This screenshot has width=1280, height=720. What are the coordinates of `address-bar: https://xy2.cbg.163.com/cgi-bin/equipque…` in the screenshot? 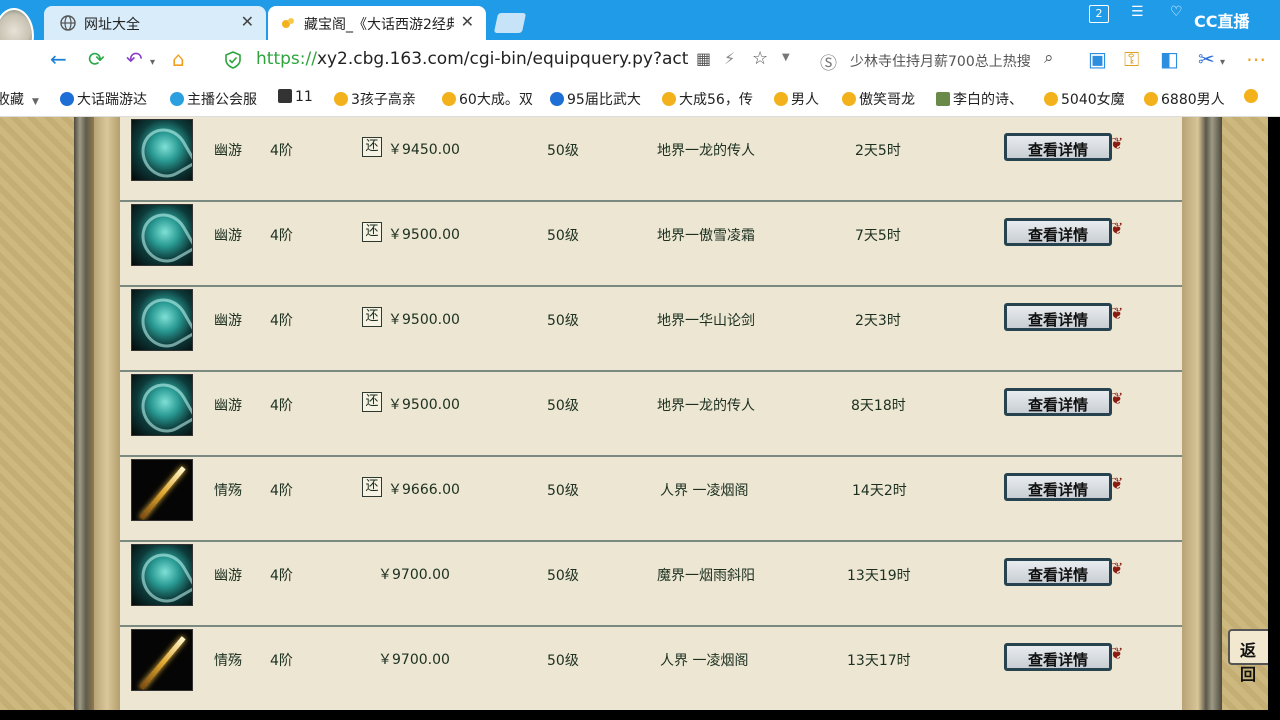 It's located at (512, 60).